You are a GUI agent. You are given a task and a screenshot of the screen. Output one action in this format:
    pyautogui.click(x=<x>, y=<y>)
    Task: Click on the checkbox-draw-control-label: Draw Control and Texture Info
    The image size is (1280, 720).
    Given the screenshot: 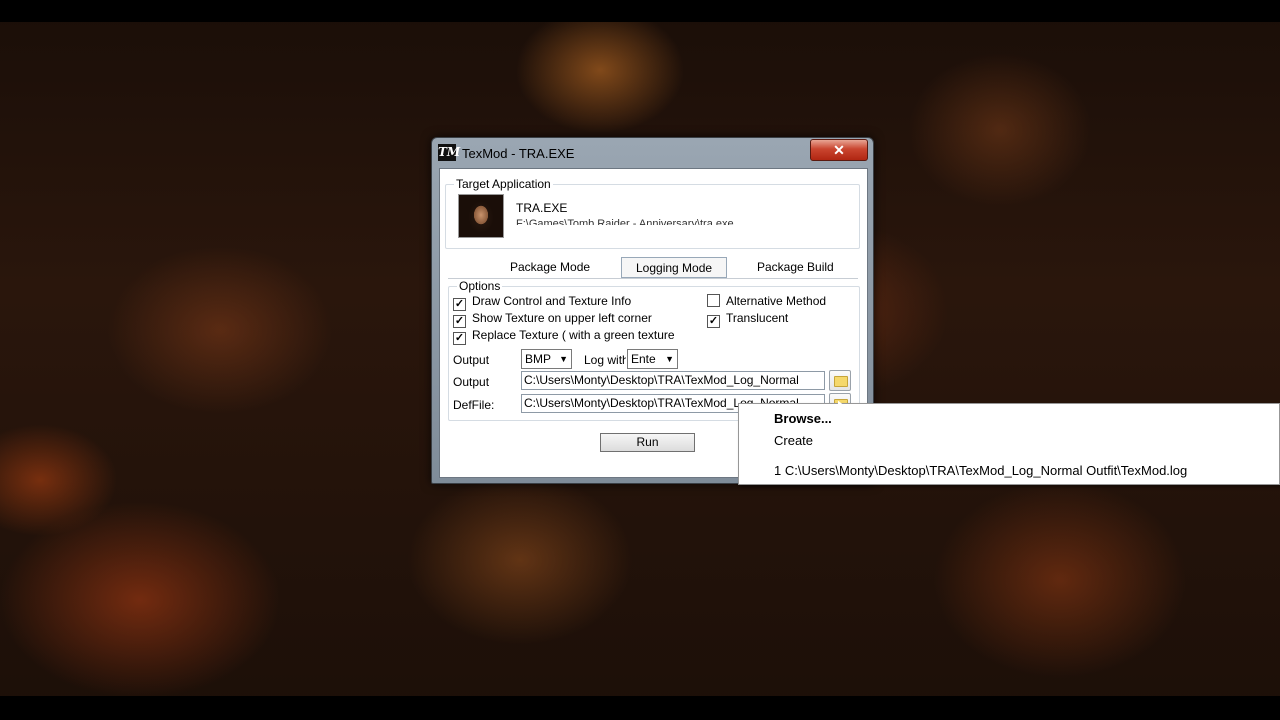 What is the action you would take?
    pyautogui.click(x=552, y=301)
    